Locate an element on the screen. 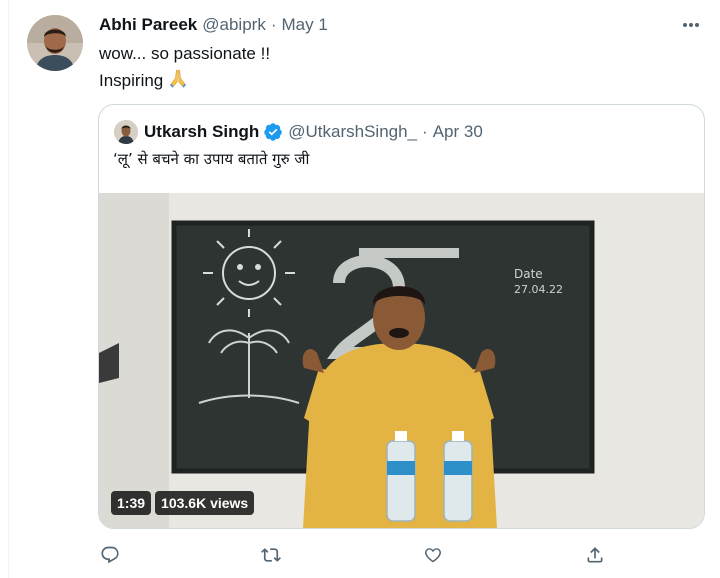 Image resolution: width=720 pixels, height=578 pixels. share-icon is located at coordinates (595, 555).